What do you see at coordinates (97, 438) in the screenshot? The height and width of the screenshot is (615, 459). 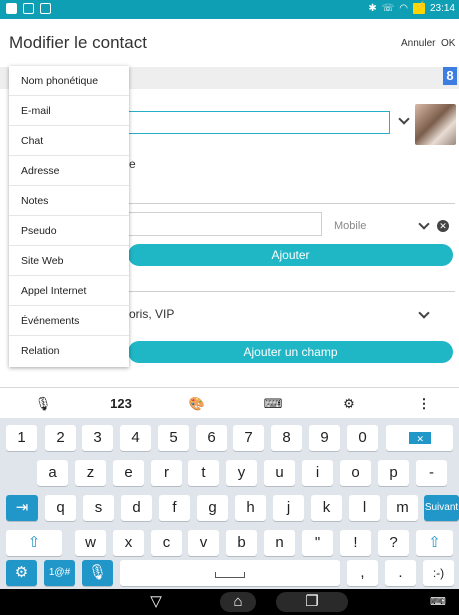 I see `key: 3` at bounding box center [97, 438].